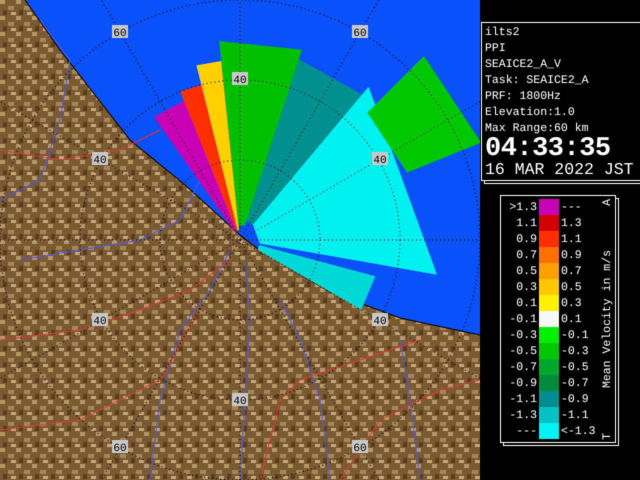  What do you see at coordinates (523, 351) in the screenshot?
I see `legend-lower-value: -0.5` at bounding box center [523, 351].